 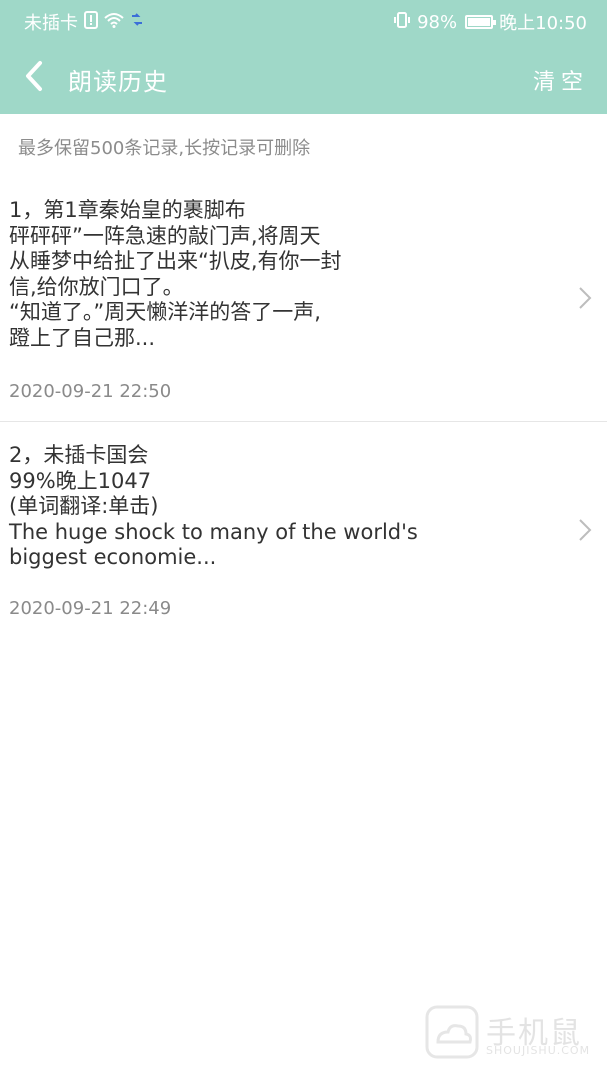 I want to click on battery-percent: 98%, so click(x=437, y=22).